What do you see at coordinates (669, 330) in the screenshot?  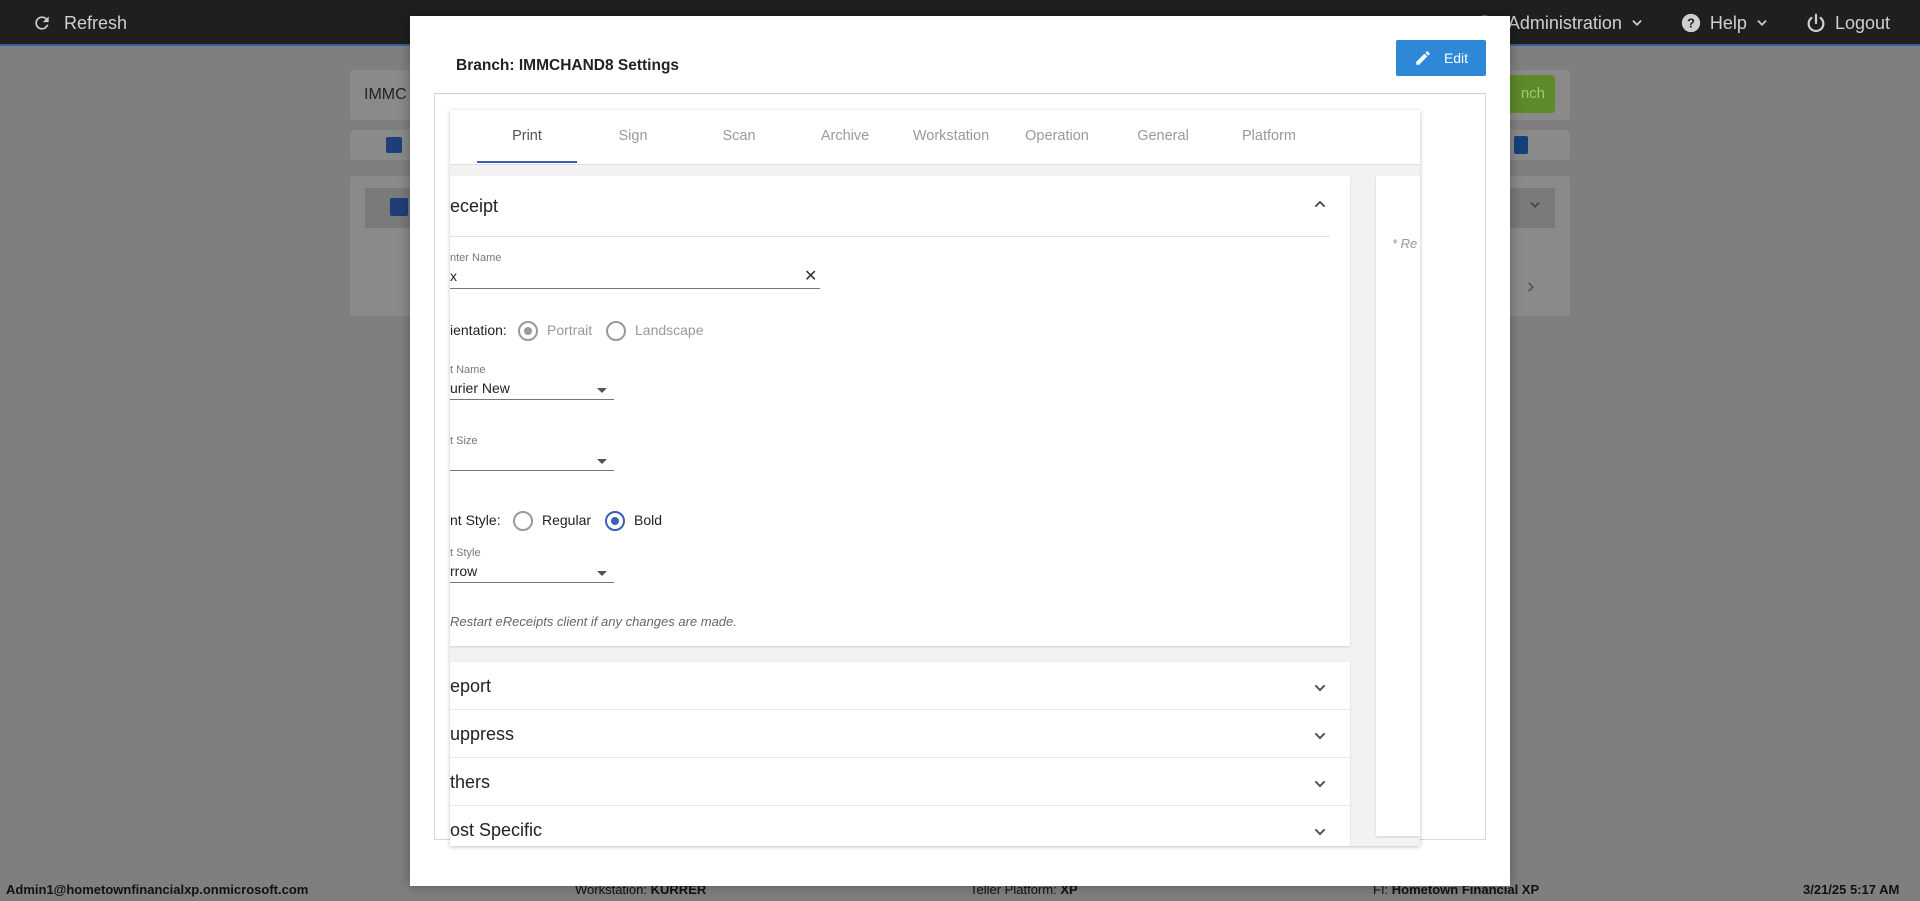 I see `orientation-landscape-label: Landscape` at bounding box center [669, 330].